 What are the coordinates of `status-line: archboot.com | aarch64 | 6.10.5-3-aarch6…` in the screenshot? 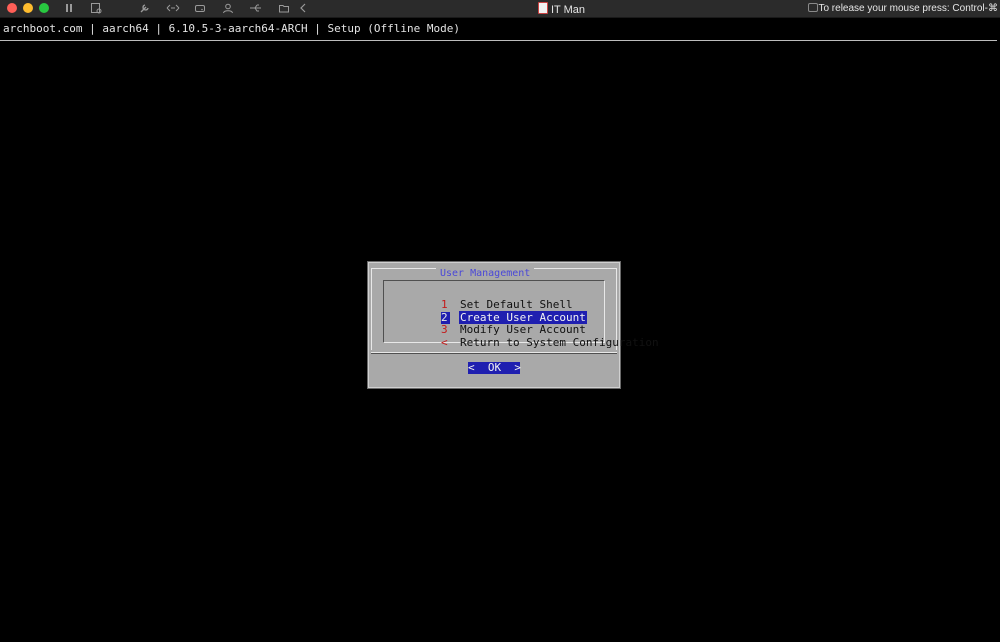 It's located at (231, 28).